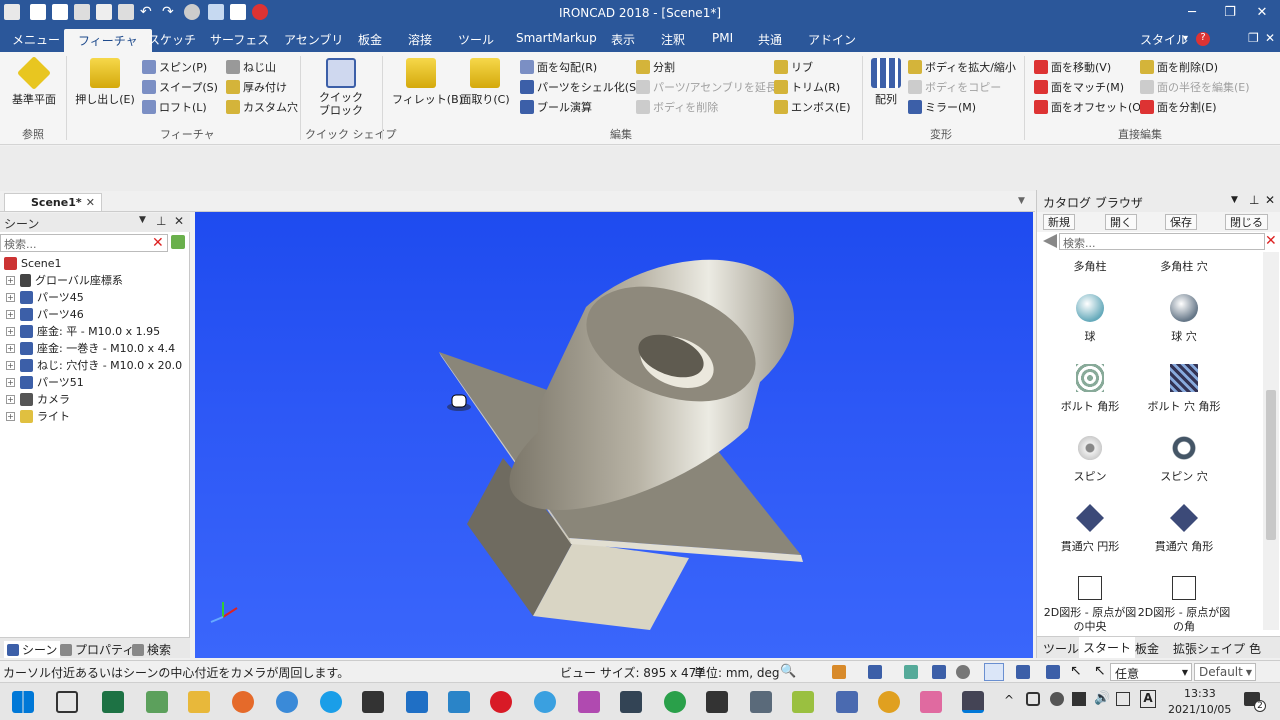  I want to click on tab-properties: プロパティ, so click(97, 649).